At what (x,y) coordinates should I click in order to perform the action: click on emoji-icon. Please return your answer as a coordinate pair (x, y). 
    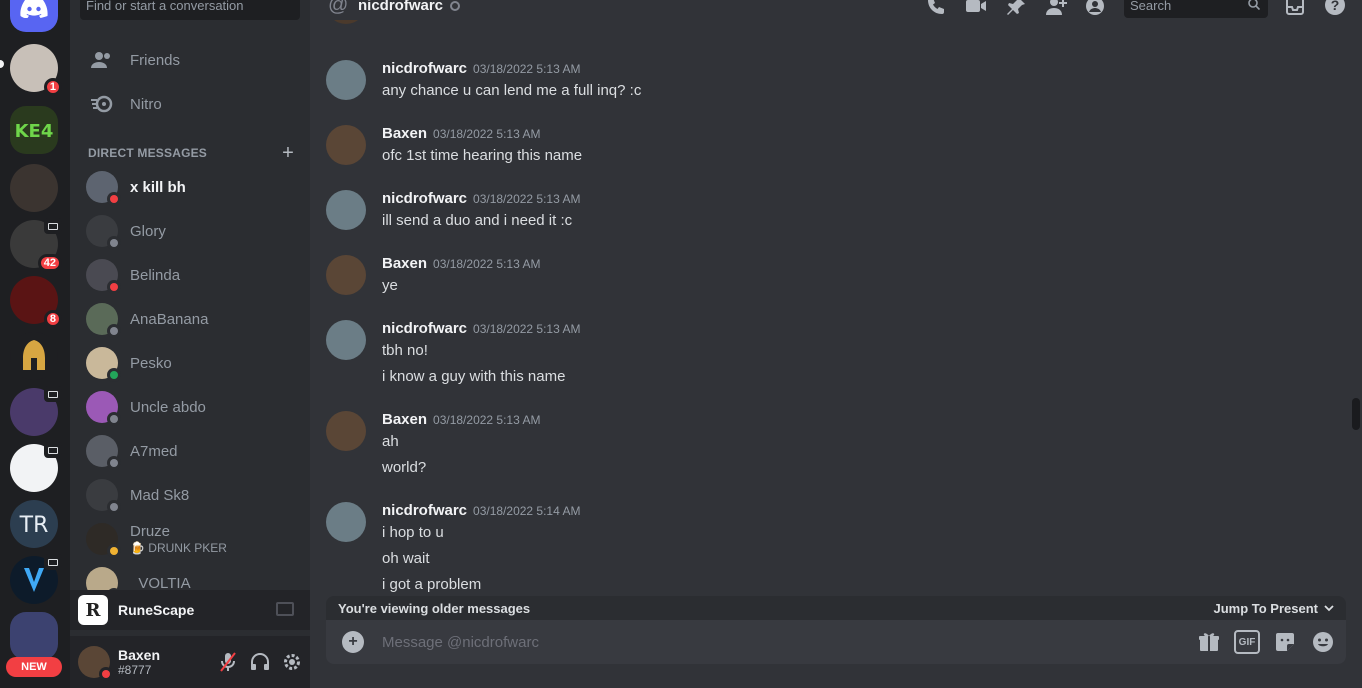
    Looking at the image, I should click on (1323, 642).